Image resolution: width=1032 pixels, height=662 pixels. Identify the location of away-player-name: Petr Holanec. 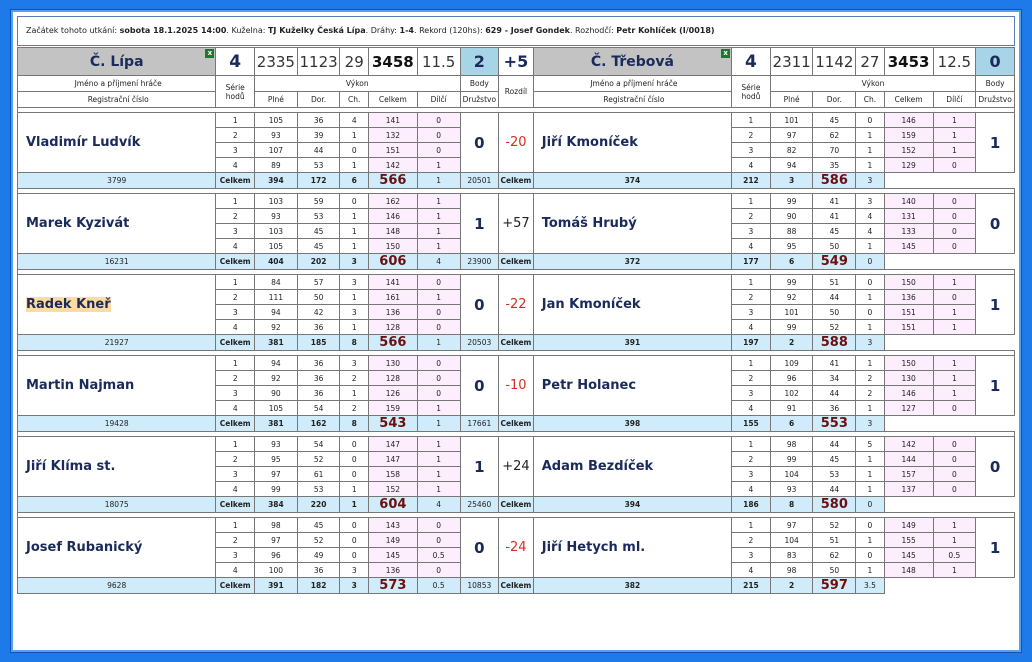
(632, 385).